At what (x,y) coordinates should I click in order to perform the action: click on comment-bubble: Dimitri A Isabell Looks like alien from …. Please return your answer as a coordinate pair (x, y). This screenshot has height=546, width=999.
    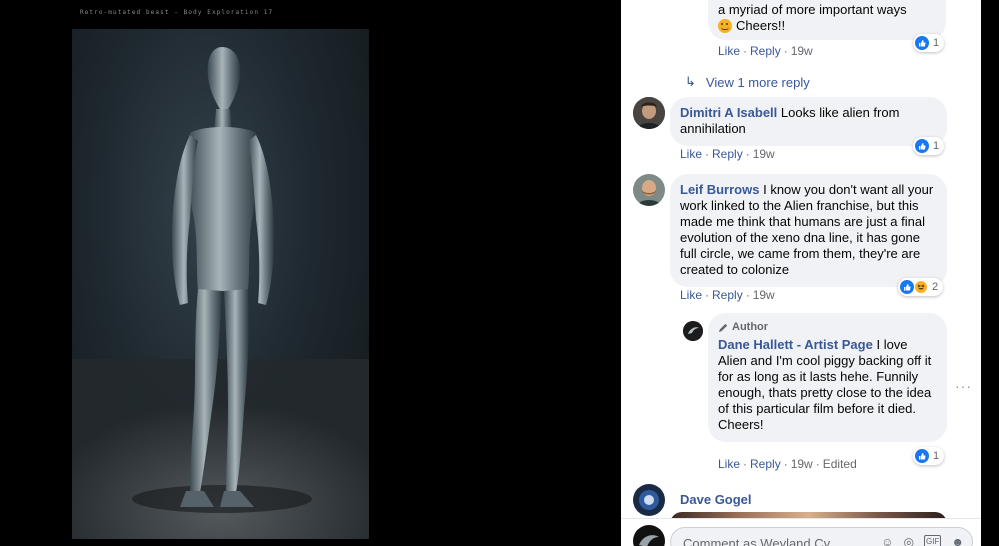
    Looking at the image, I should click on (808, 121).